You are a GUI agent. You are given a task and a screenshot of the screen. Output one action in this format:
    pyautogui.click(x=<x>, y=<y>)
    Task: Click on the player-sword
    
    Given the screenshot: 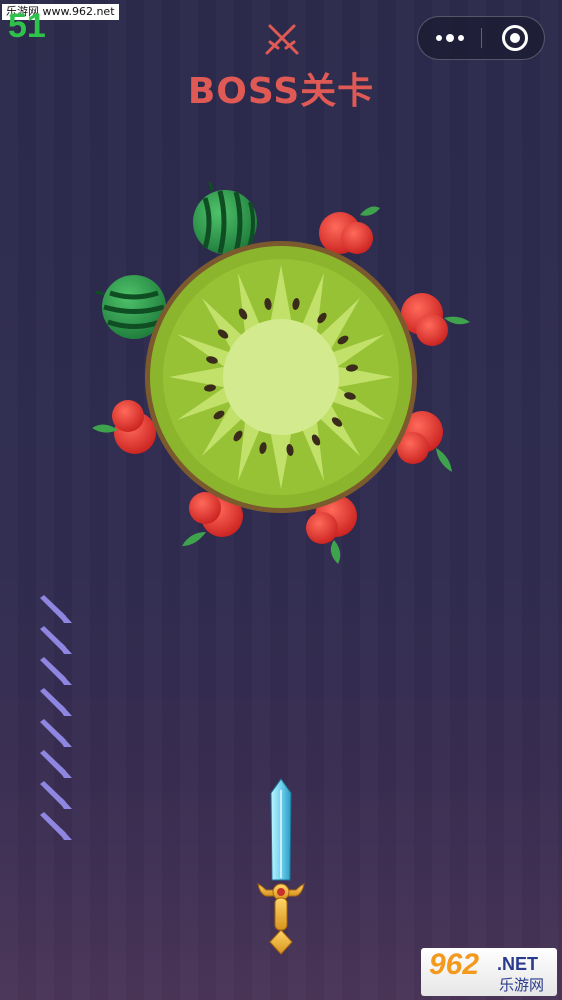 What is the action you would take?
    pyautogui.click(x=281, y=866)
    